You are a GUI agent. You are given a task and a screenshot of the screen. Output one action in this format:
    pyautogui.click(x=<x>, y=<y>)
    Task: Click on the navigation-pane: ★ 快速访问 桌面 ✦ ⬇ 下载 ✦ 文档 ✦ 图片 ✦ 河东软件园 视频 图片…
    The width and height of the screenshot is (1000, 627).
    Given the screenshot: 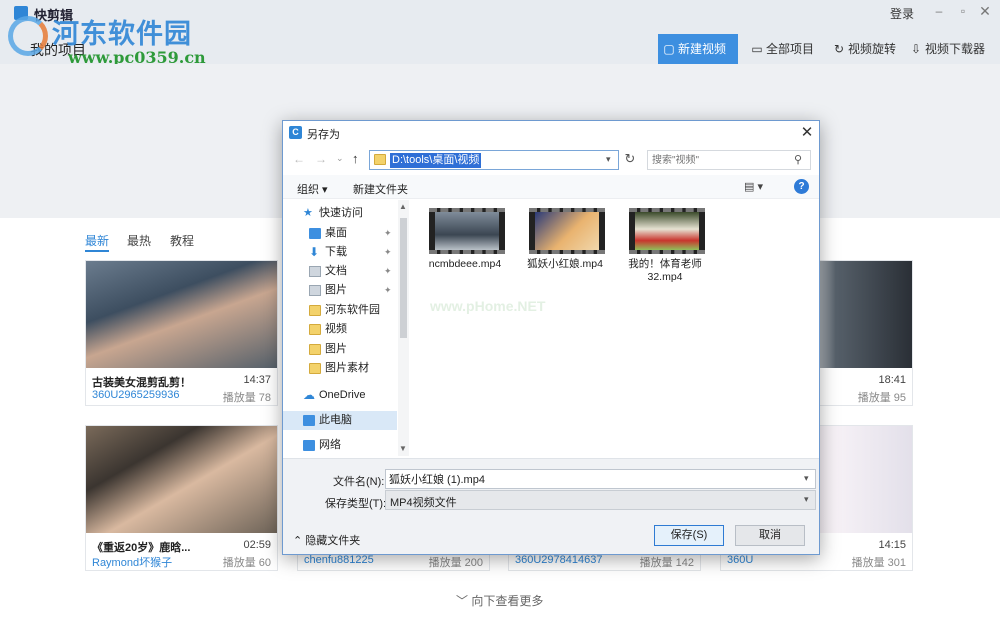 What is the action you would take?
    pyautogui.click(x=346, y=328)
    